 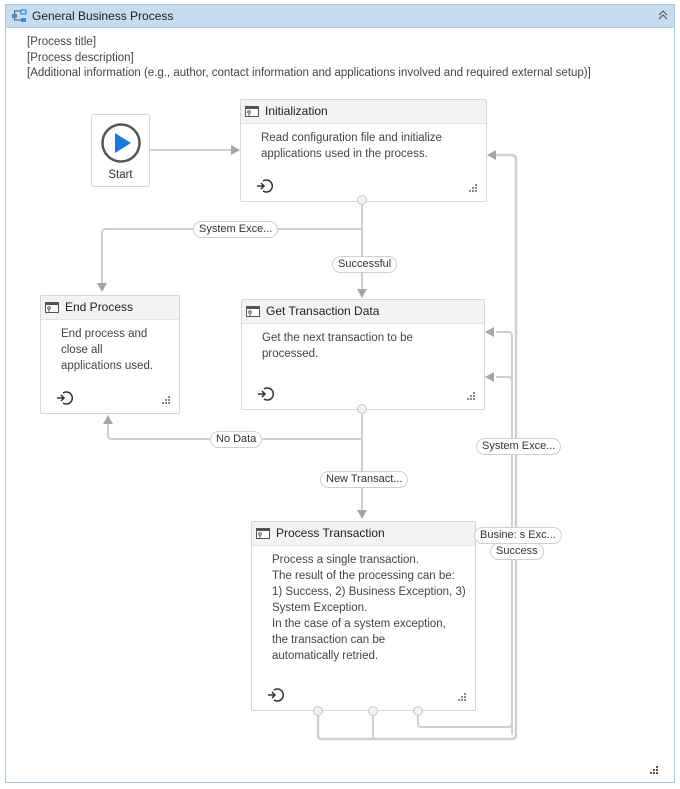 What do you see at coordinates (346, 560) in the screenshot?
I see `description-line: Process a single transaction.` at bounding box center [346, 560].